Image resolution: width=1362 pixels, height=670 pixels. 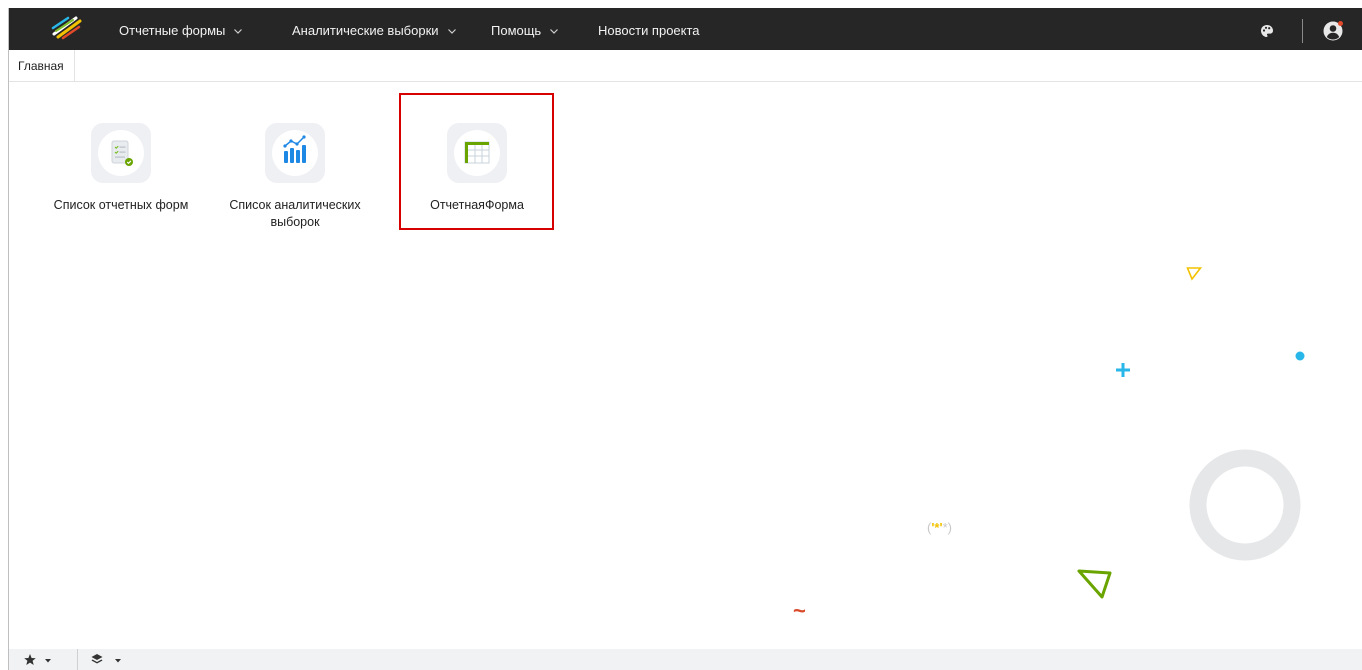 I want to click on nav-menu-help-label: Помощь, so click(x=516, y=30).